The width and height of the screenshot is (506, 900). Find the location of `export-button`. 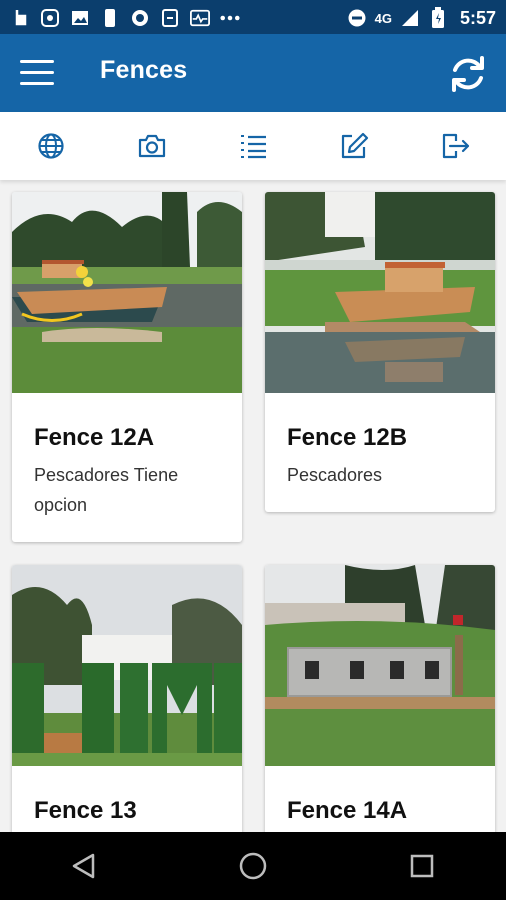

export-button is located at coordinates (455, 146).